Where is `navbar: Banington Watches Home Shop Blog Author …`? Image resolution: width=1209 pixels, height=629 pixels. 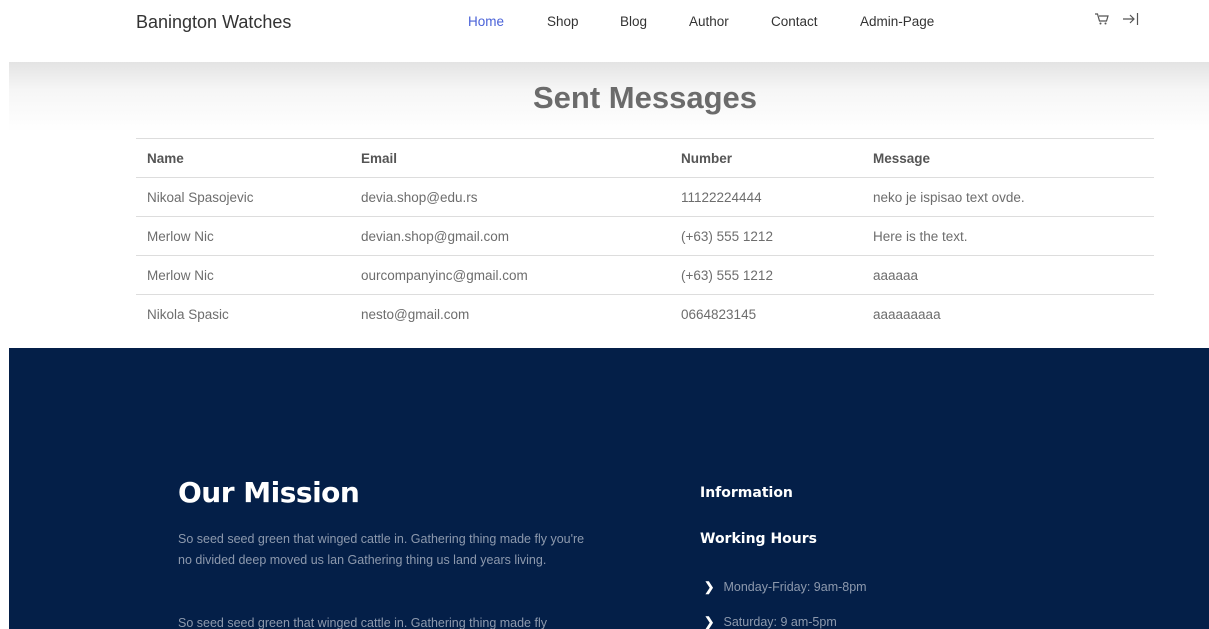
navbar: Banington Watches Home Shop Blog Author … is located at coordinates (604, 22).